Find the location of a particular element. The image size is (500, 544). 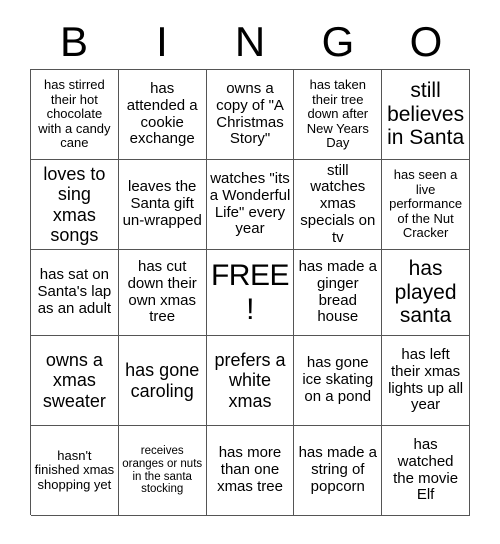

bingo-cell: has played santa is located at coordinates (426, 293).